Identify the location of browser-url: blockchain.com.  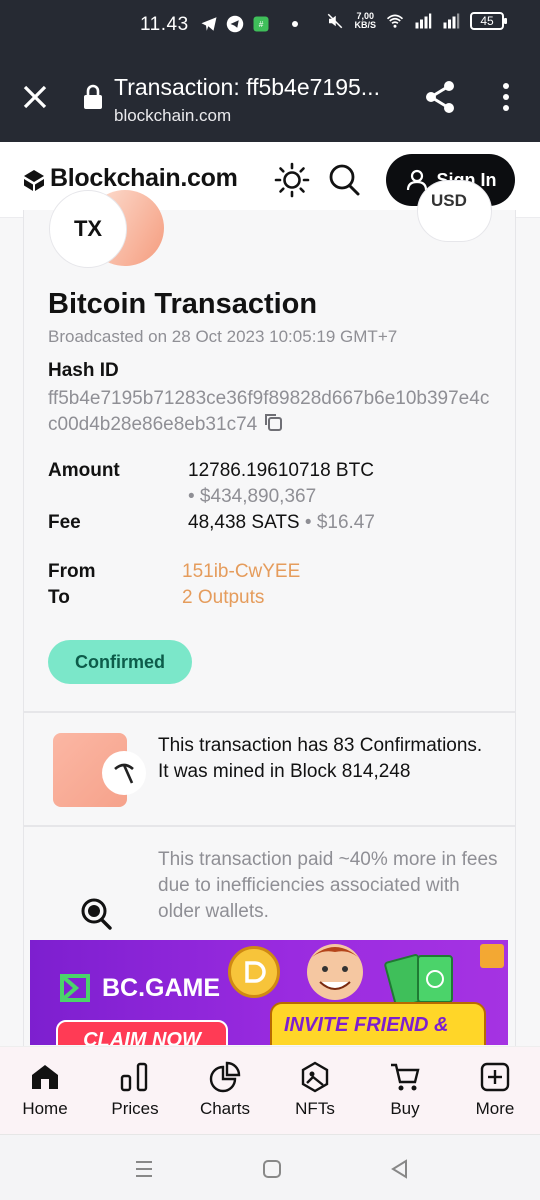
(173, 115).